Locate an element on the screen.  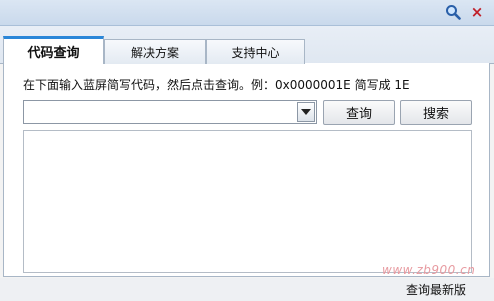
code-input is located at coordinates (159, 112).